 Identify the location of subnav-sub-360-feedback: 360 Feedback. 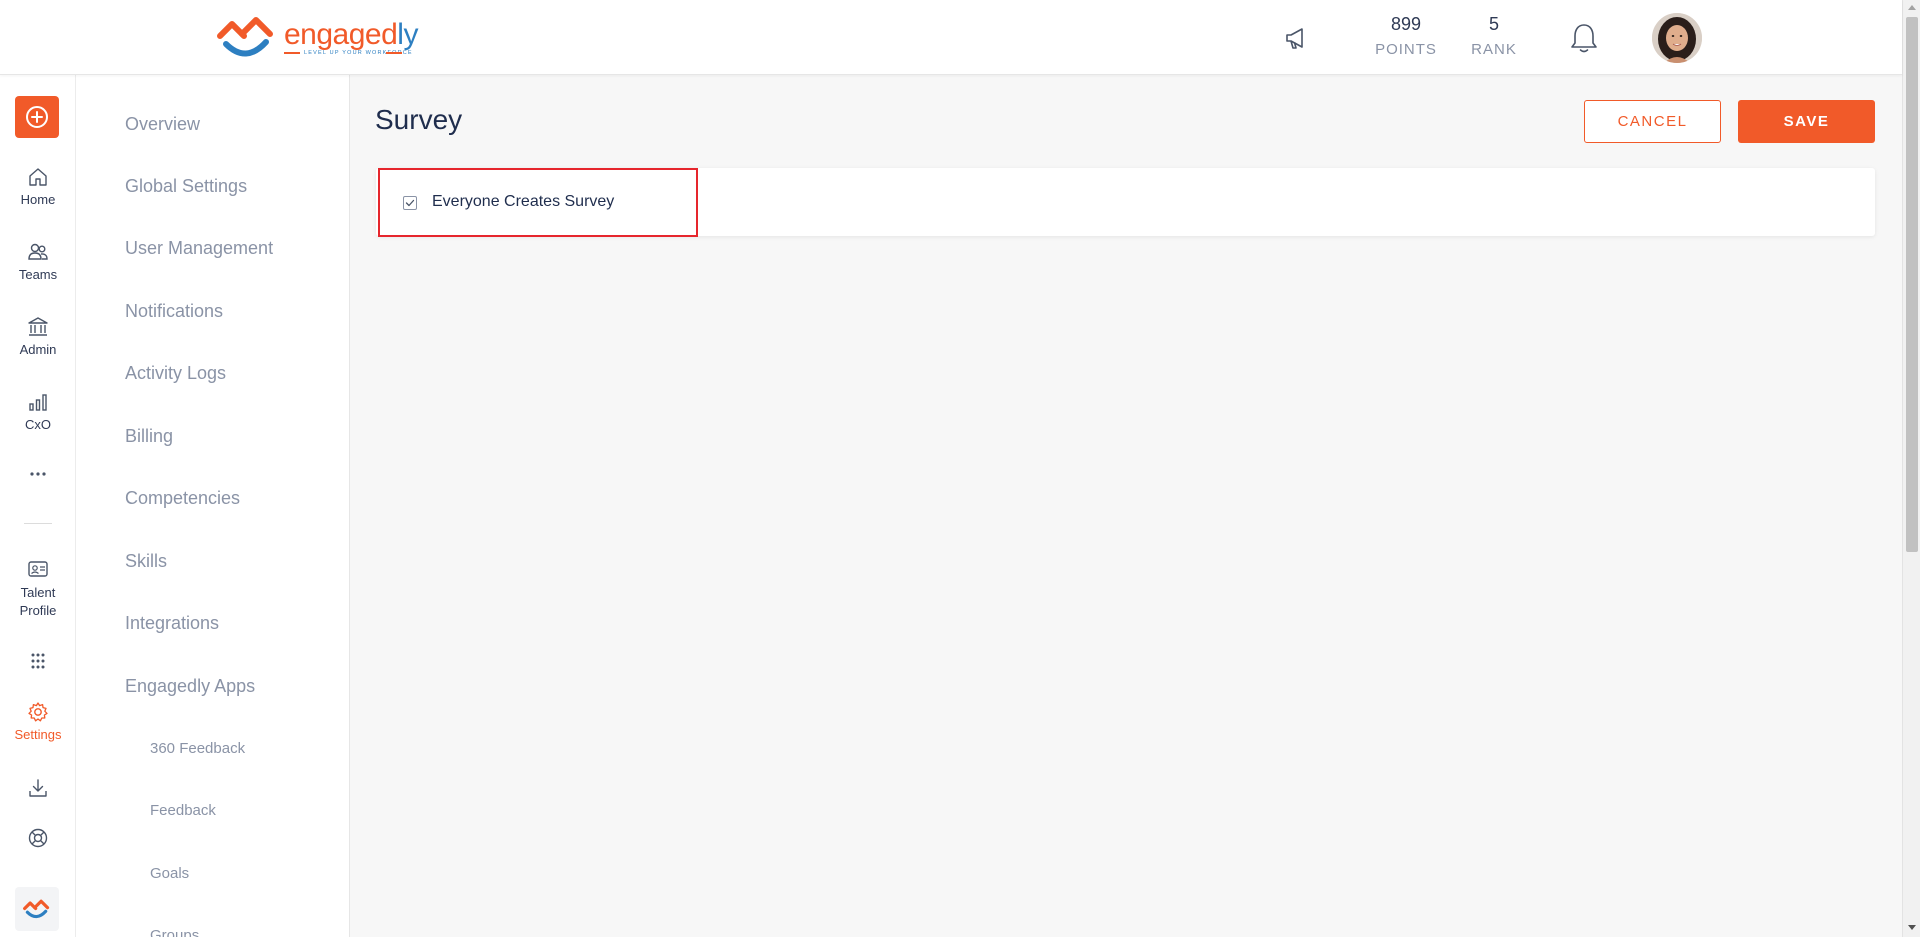
(197, 748).